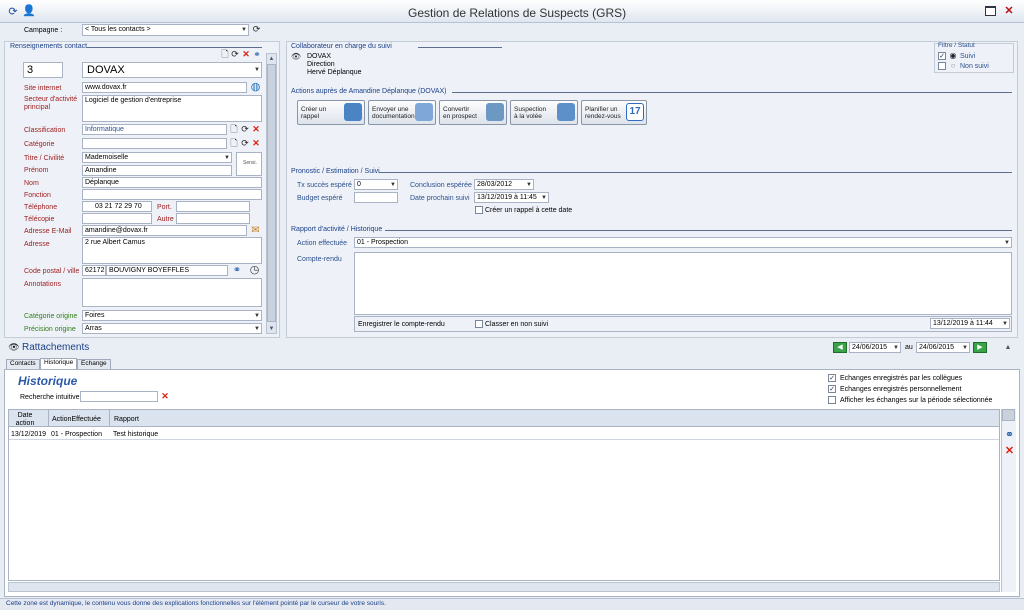  Describe the element at coordinates (943, 347) in the screenshot. I see `date-to-select: 24/06/2015 ▼` at that location.